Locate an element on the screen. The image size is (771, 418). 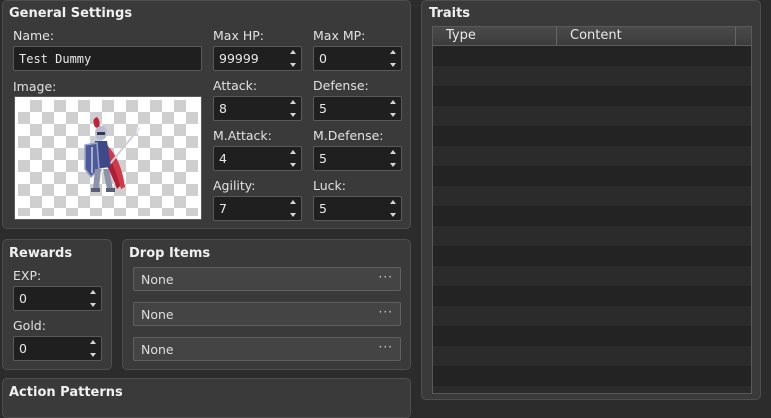
rewards-title: Rewards is located at coordinates (41, 253).